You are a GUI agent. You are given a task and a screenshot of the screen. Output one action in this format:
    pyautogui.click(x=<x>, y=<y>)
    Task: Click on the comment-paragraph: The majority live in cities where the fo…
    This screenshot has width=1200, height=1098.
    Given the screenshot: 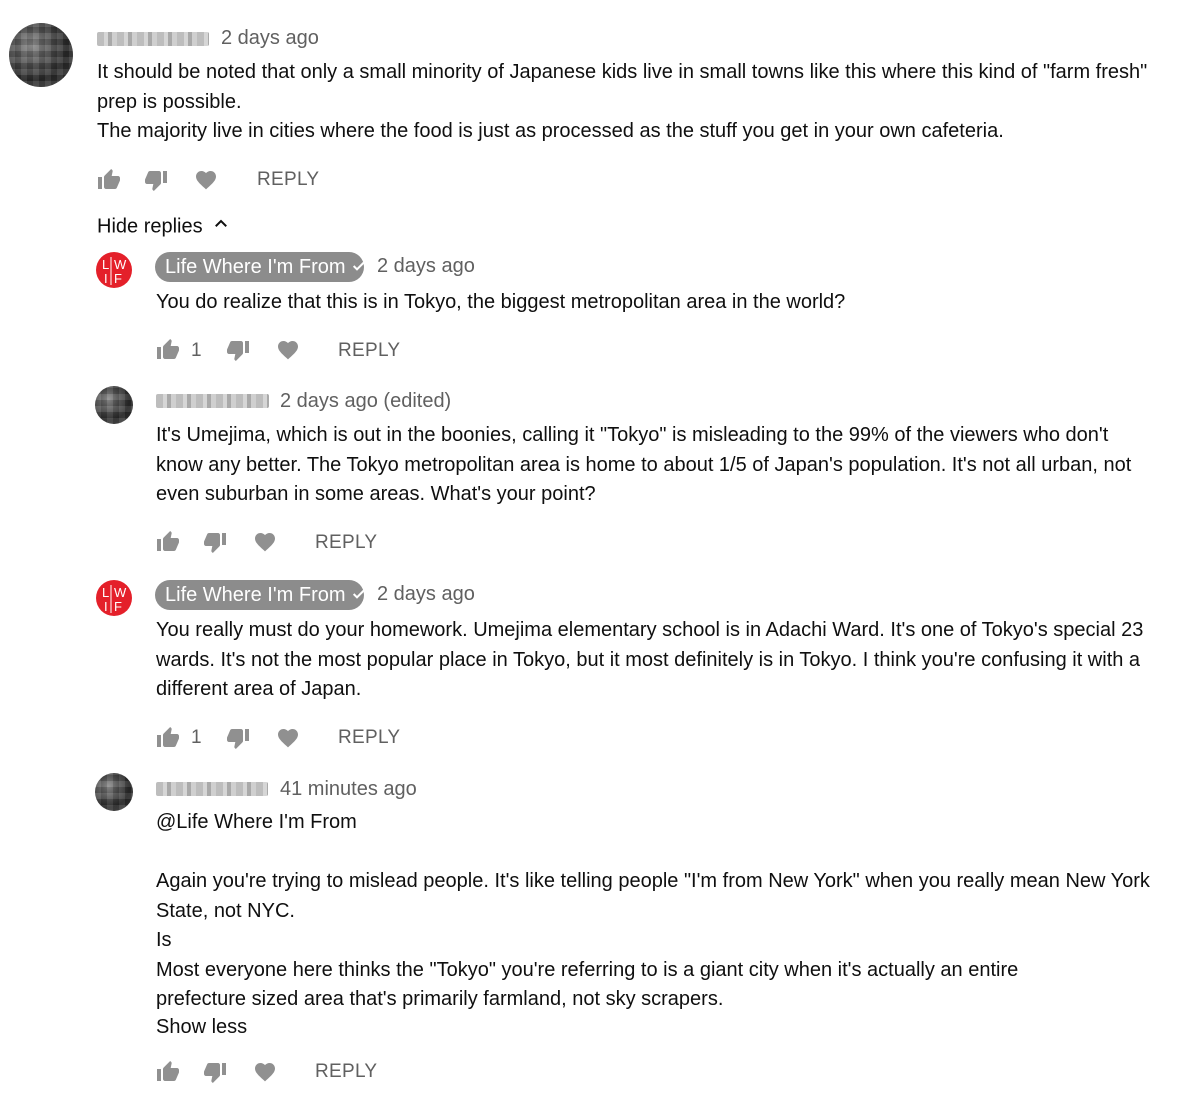 What is the action you would take?
    pyautogui.click(x=550, y=131)
    